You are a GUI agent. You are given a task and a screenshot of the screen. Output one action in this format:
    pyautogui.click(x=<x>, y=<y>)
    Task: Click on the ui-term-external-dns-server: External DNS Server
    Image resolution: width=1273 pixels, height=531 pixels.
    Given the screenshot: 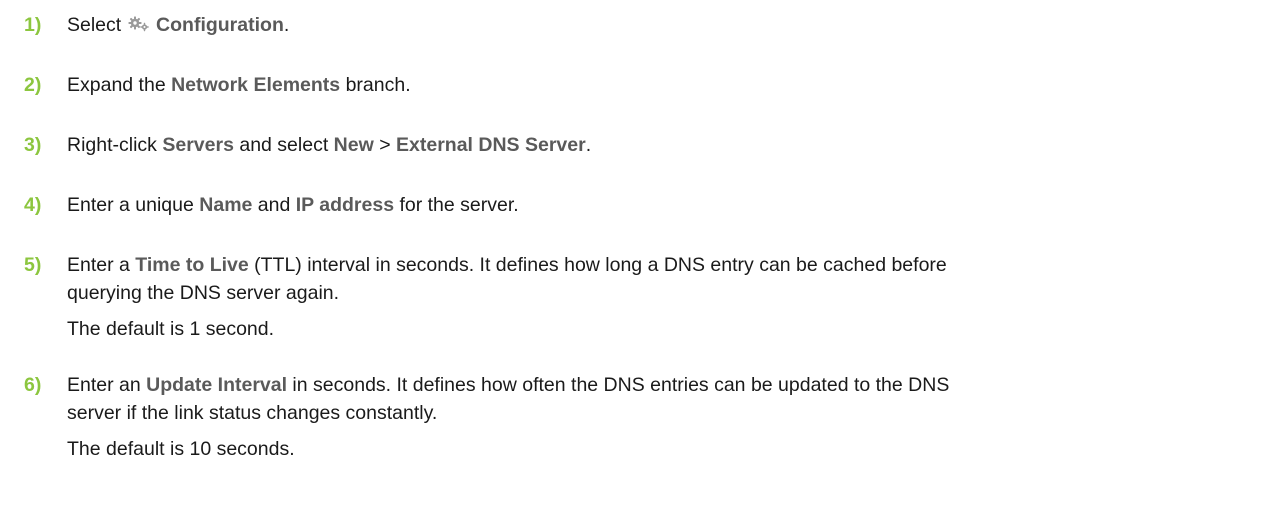 What is the action you would take?
    pyautogui.click(x=491, y=145)
    